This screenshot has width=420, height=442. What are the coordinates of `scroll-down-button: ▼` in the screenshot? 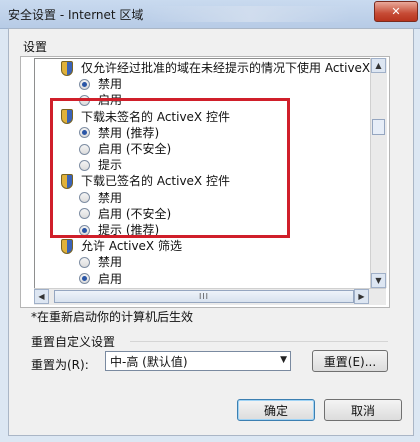 It's located at (378, 280).